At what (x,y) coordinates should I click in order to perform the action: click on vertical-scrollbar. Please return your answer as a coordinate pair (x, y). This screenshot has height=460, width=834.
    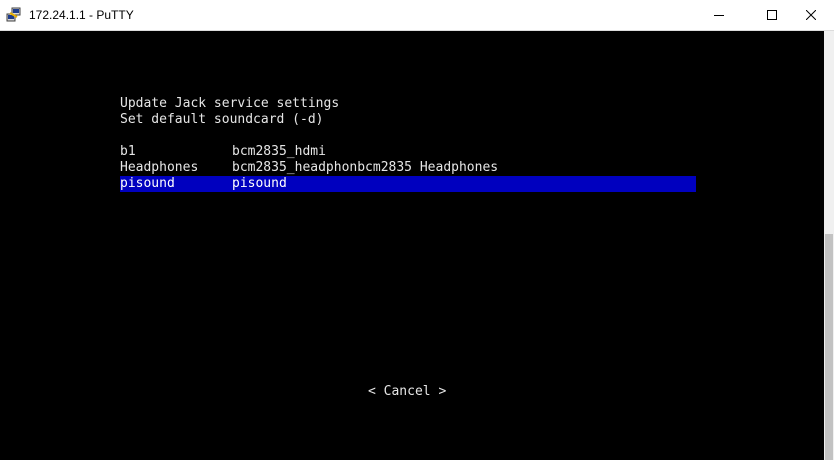
    Looking at the image, I should click on (829, 245).